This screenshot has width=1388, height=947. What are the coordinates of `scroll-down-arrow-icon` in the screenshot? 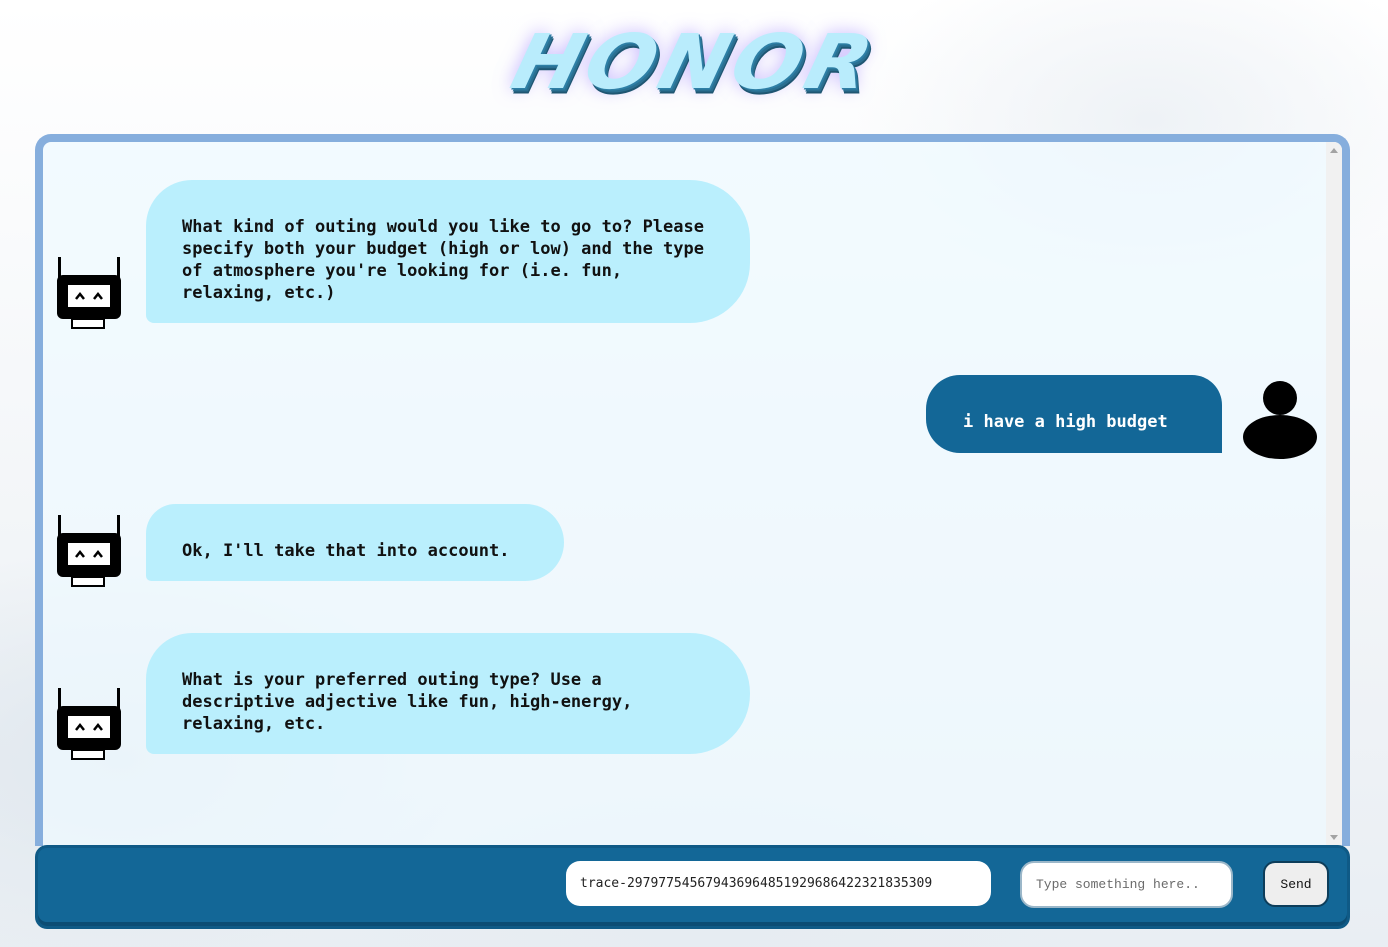 It's located at (1334, 837).